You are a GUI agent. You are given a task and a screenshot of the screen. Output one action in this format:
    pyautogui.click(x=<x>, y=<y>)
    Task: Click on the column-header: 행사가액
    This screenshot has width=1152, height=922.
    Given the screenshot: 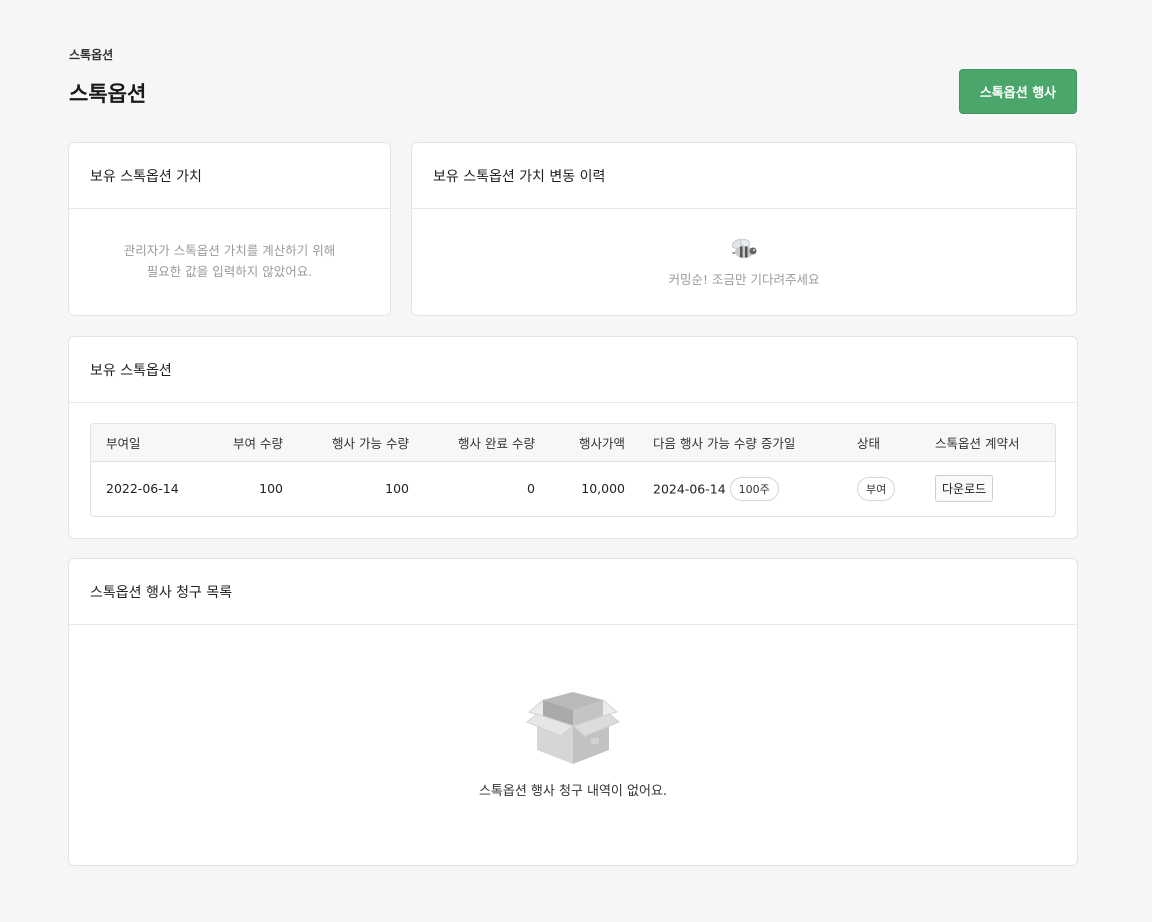 What is the action you would take?
    pyautogui.click(x=580, y=443)
    